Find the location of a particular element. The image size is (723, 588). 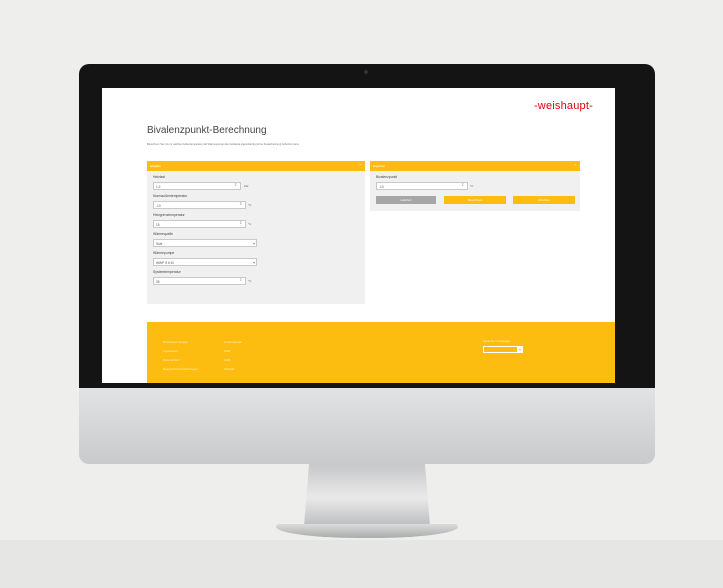

monitor-stand is located at coordinates (367, 495).